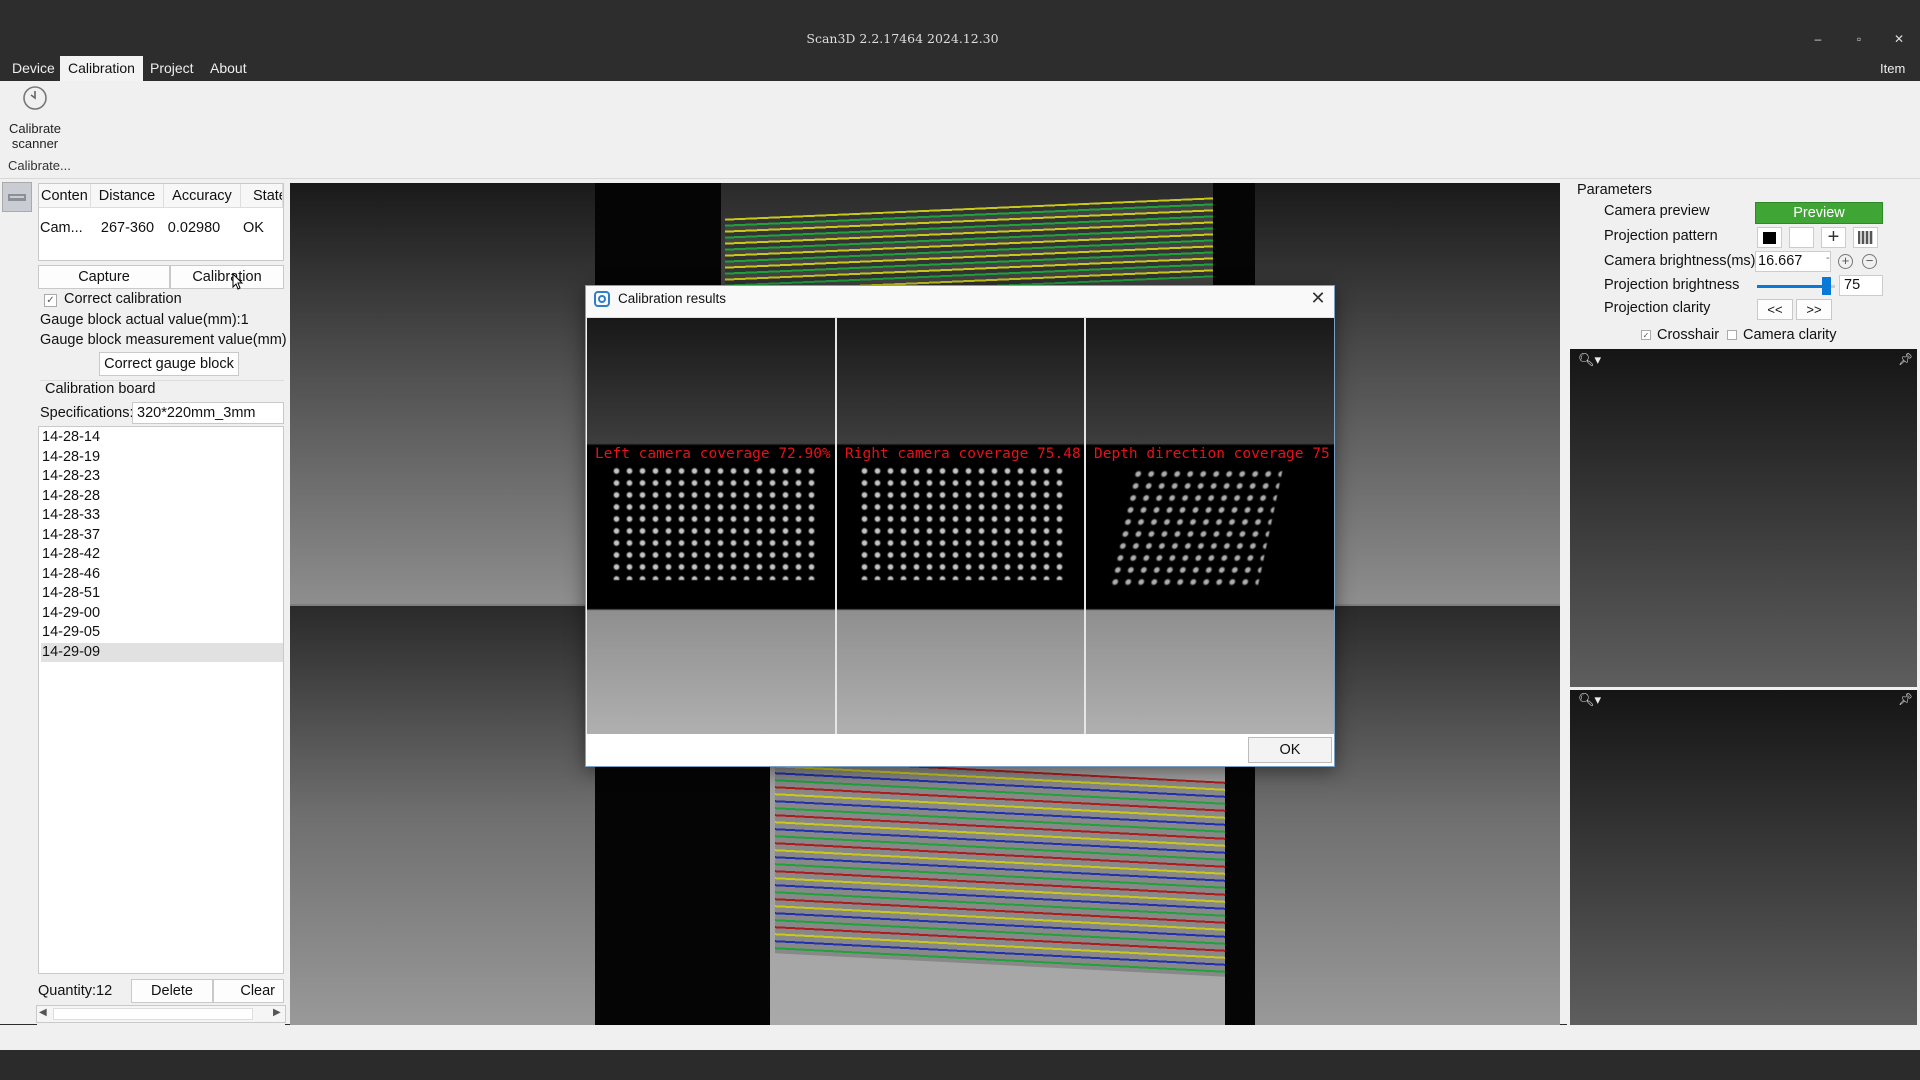 This screenshot has height=1080, width=1920. I want to click on stepper-icon: -, so click(1828, 258).